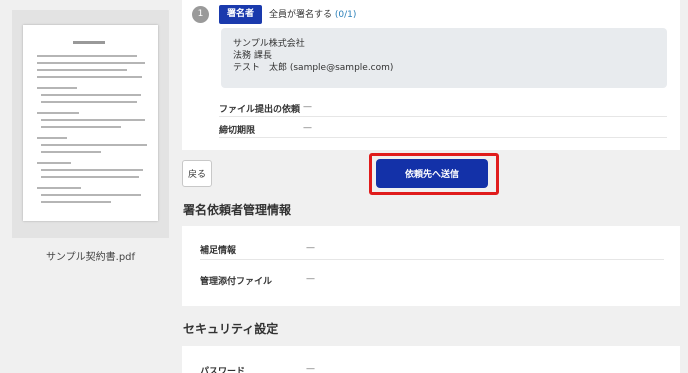 This screenshot has width=688, height=373. I want to click on deadline-value: —, so click(307, 128).